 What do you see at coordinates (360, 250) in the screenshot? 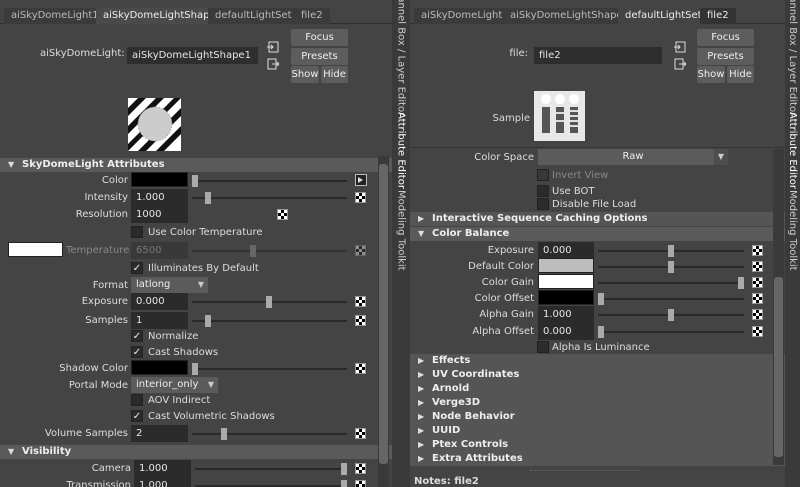
I see `temperature-map-button` at bounding box center [360, 250].